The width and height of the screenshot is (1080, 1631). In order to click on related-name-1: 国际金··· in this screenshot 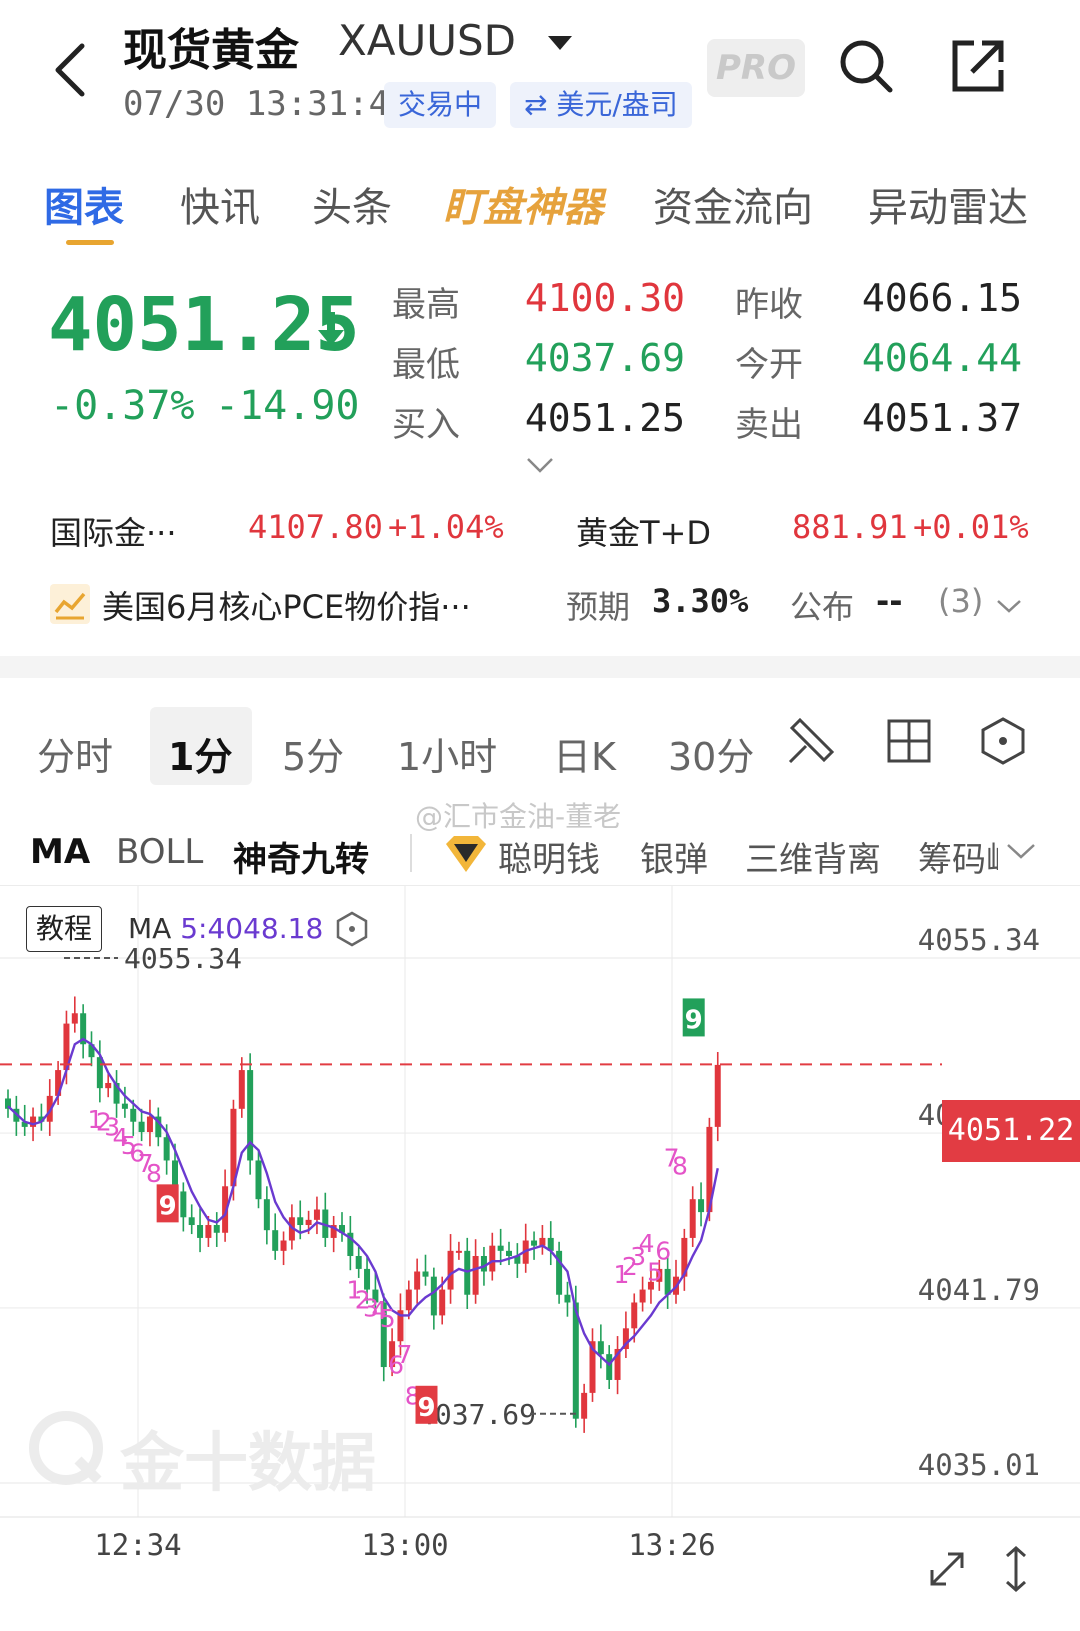, I will do `click(113, 531)`.